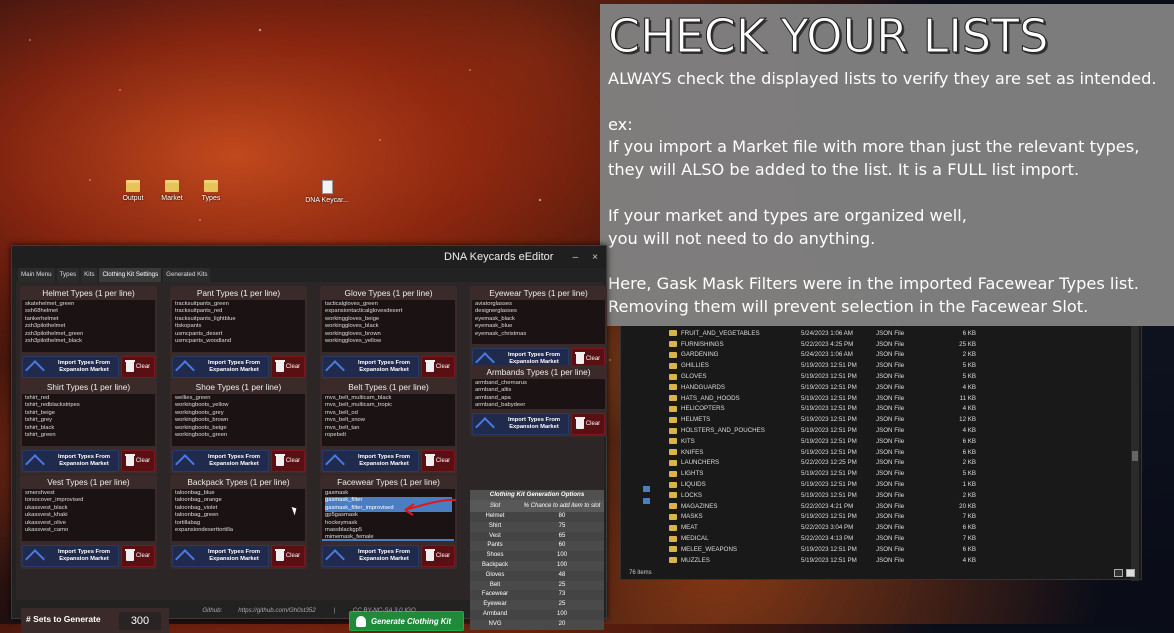  Describe the element at coordinates (877, 560) in the screenshot. I see `file-row: MUZZLES 5/19/2023 12:51 PM JSON File 4 KB` at that location.